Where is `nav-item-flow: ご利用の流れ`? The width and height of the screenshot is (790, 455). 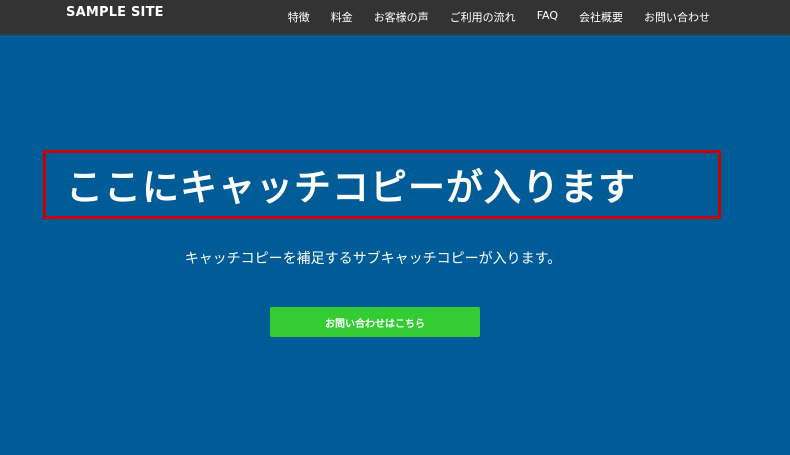
nav-item-flow: ご利用の流れ is located at coordinates (483, 17).